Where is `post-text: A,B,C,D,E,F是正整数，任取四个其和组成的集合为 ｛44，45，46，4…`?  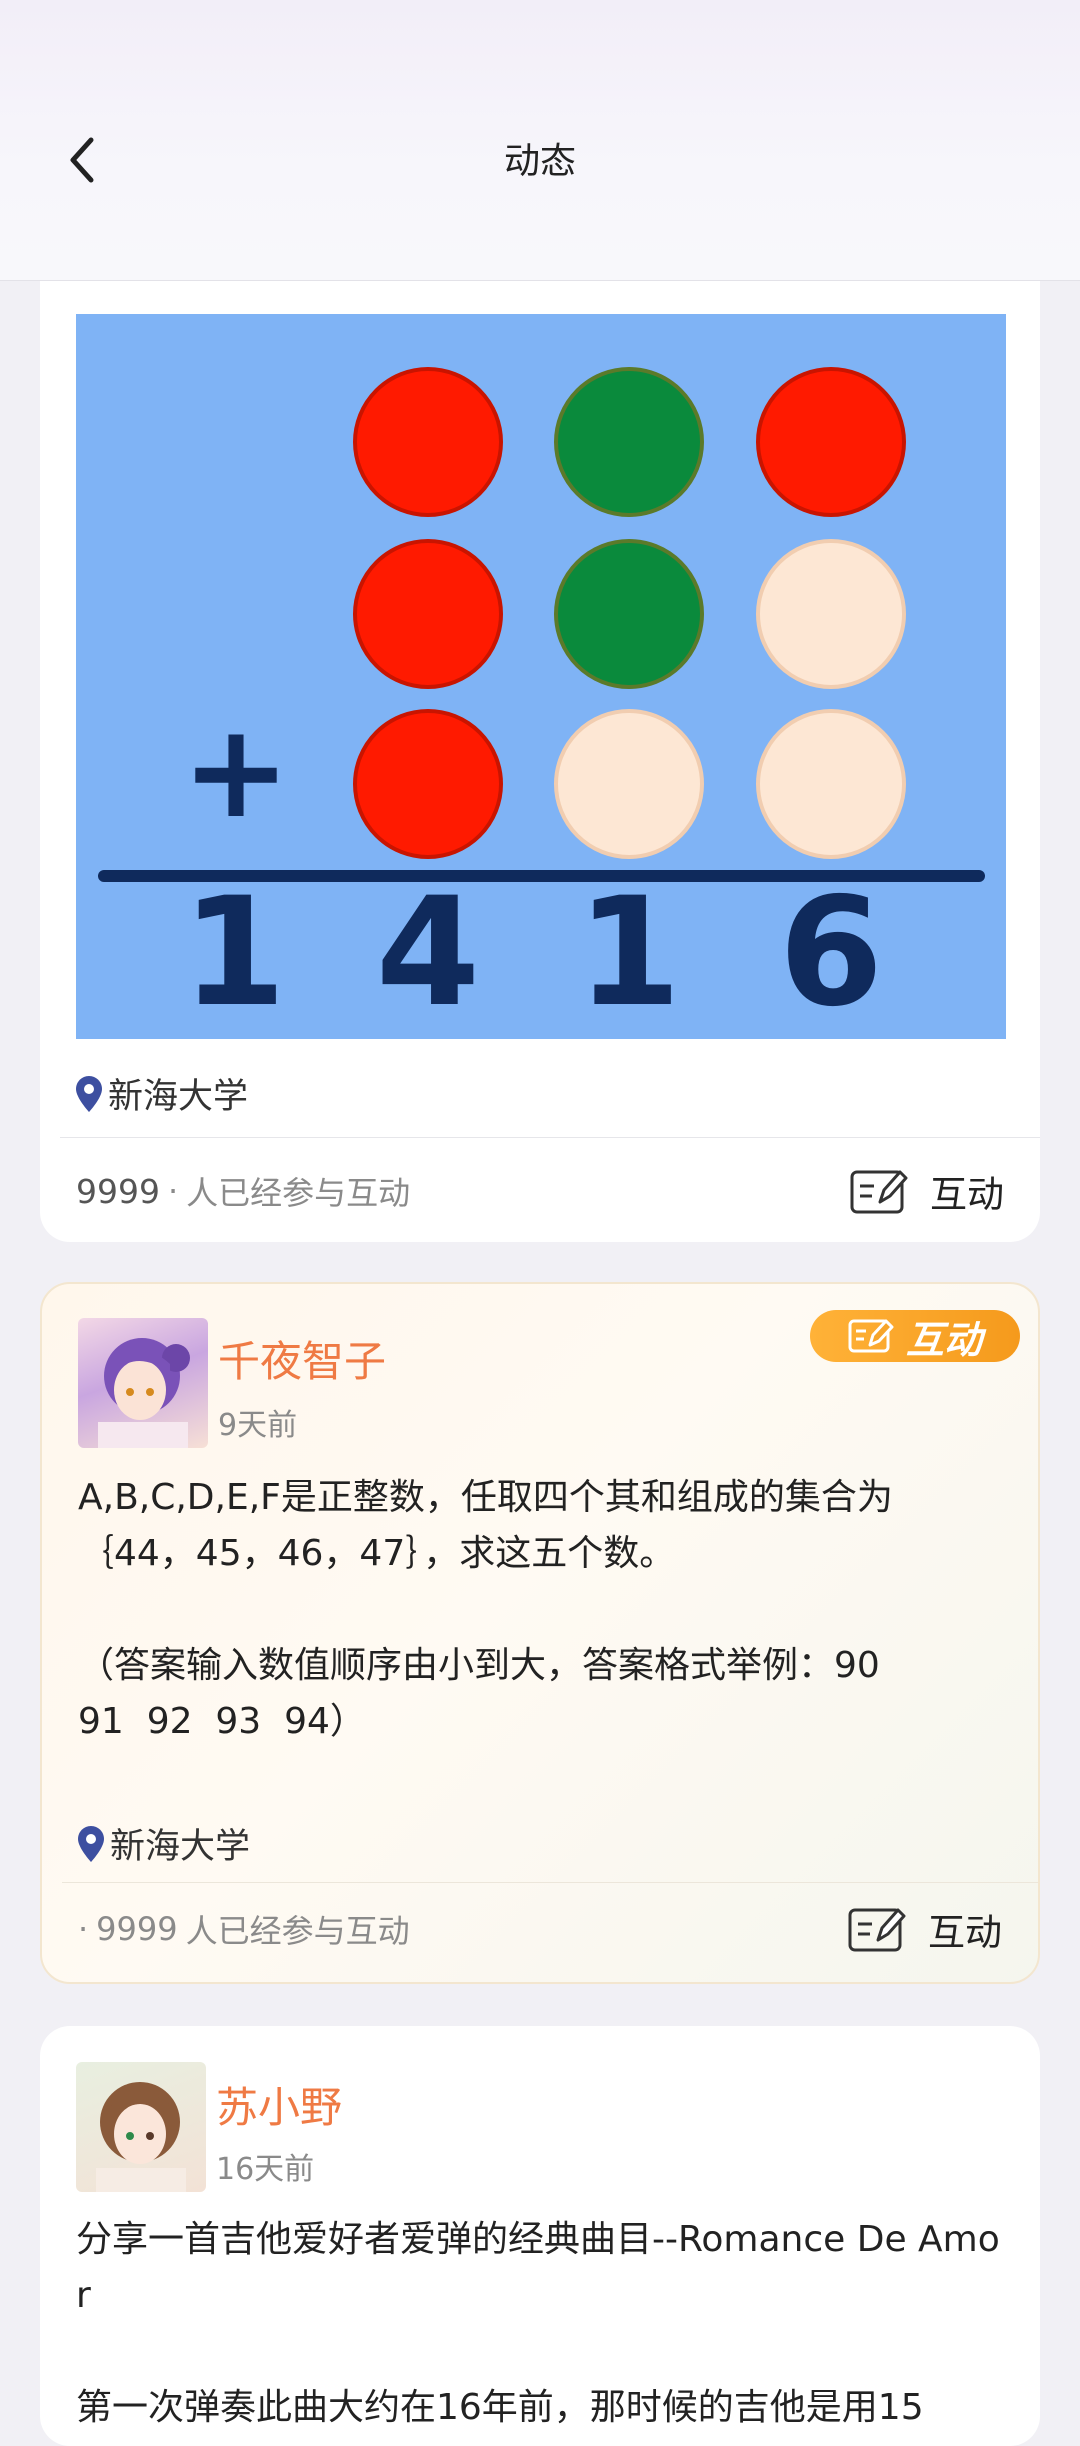
post-text: A,B,C,D,E,F是正整数，任取四个其和组成的集合为 ｛44，45，46，4… is located at coordinates (485, 1609).